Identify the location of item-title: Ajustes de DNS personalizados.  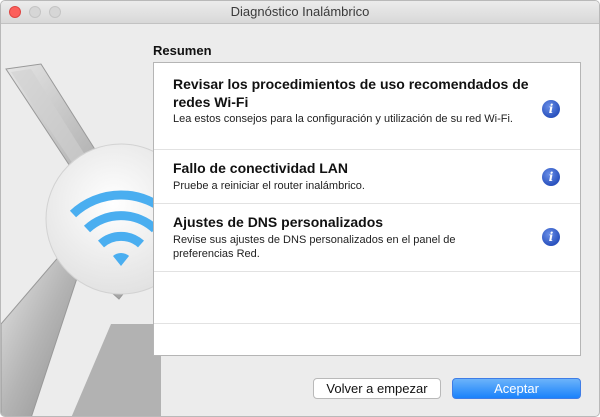
(278, 222).